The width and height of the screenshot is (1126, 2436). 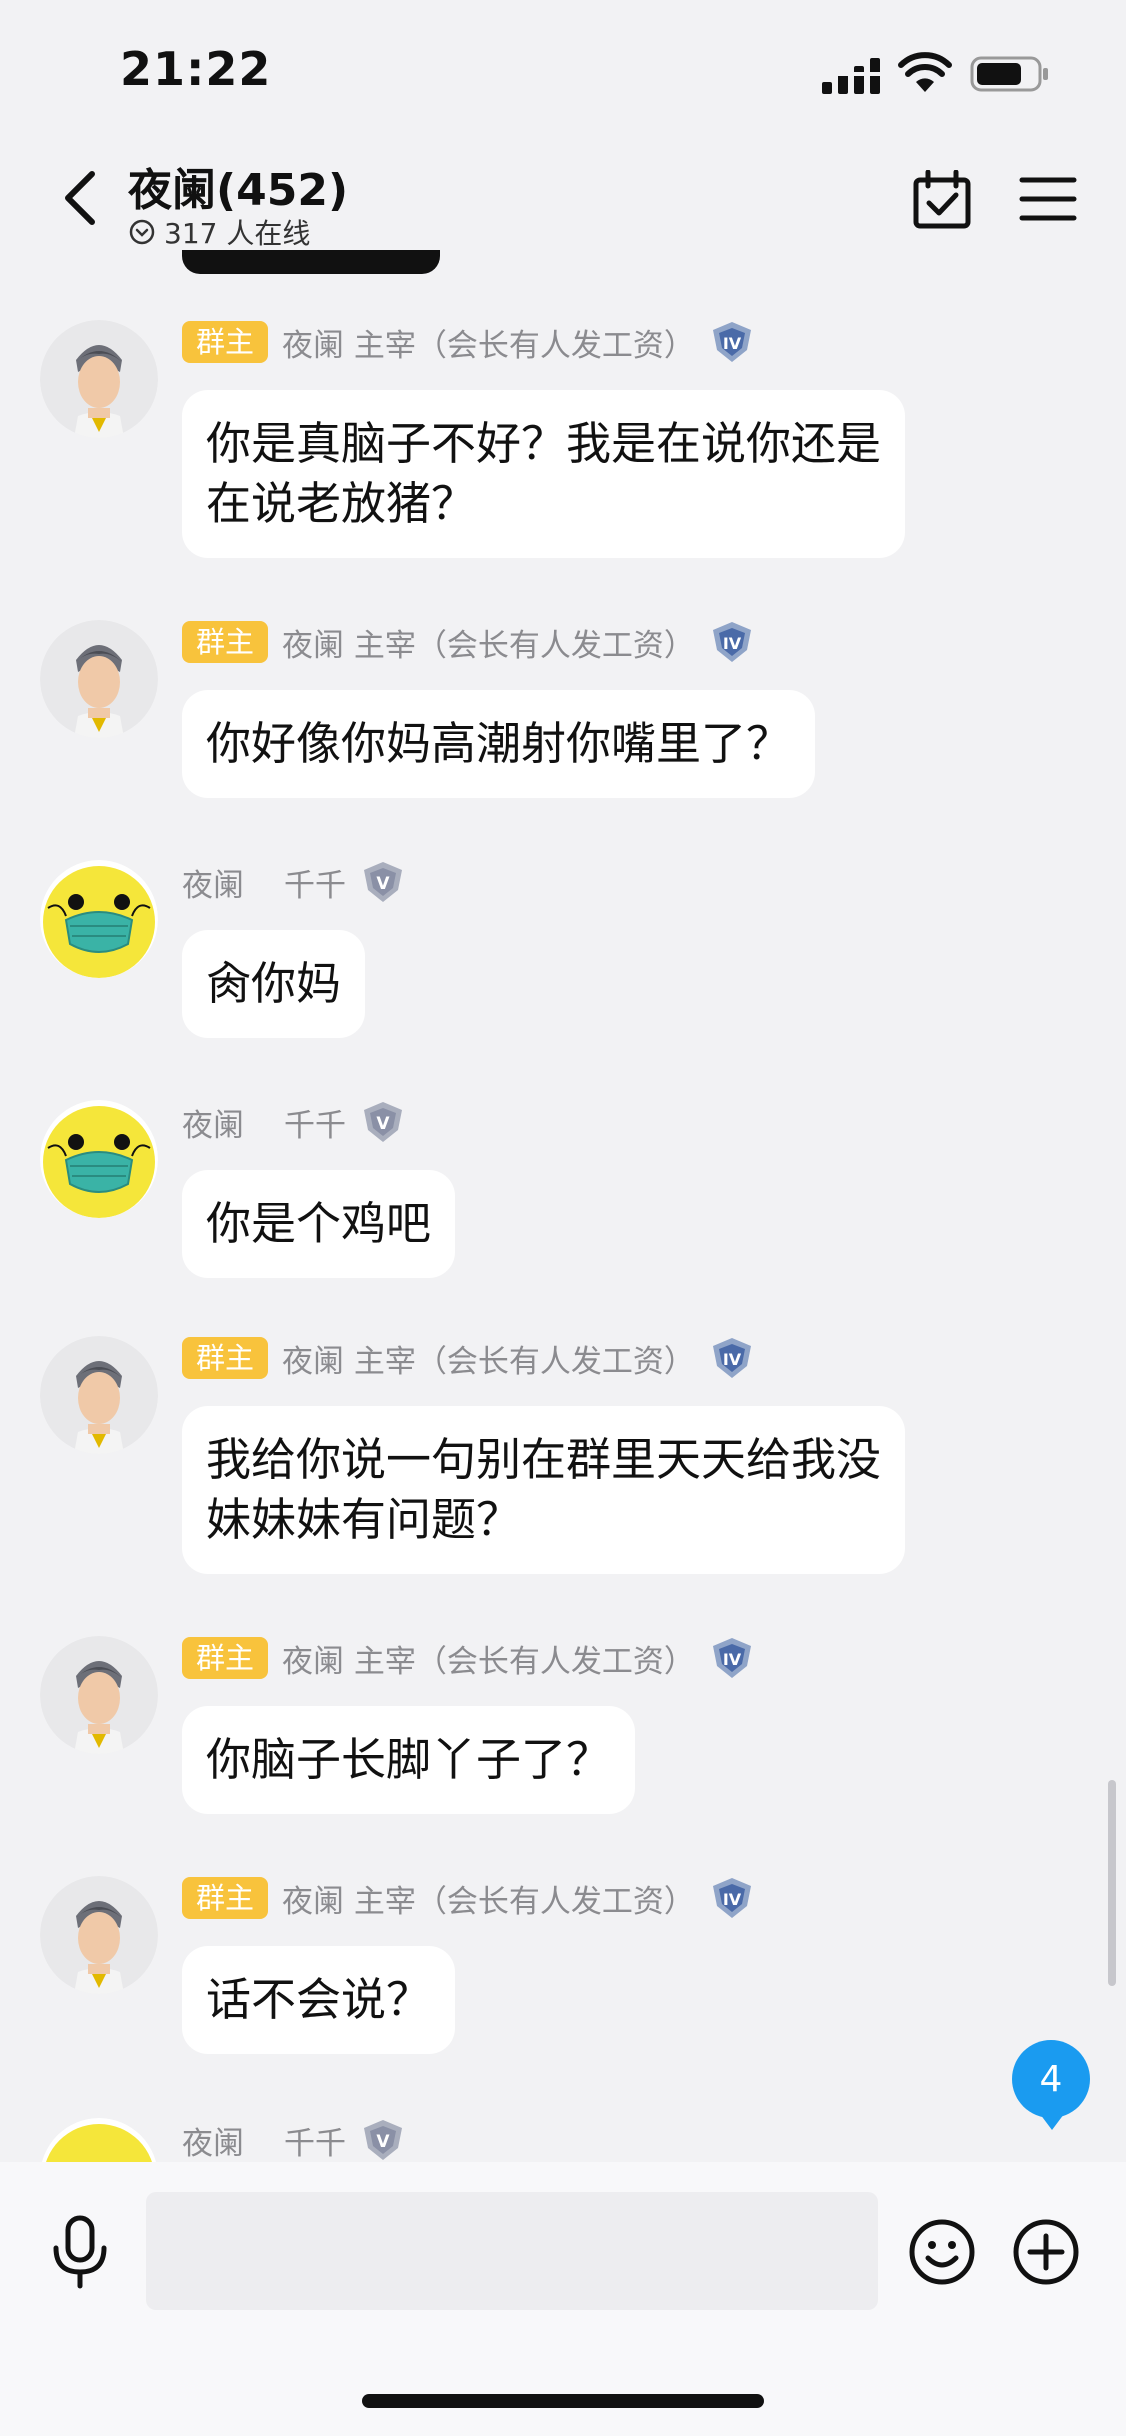 What do you see at coordinates (81, 198) in the screenshot?
I see `back-chevron-icon` at bounding box center [81, 198].